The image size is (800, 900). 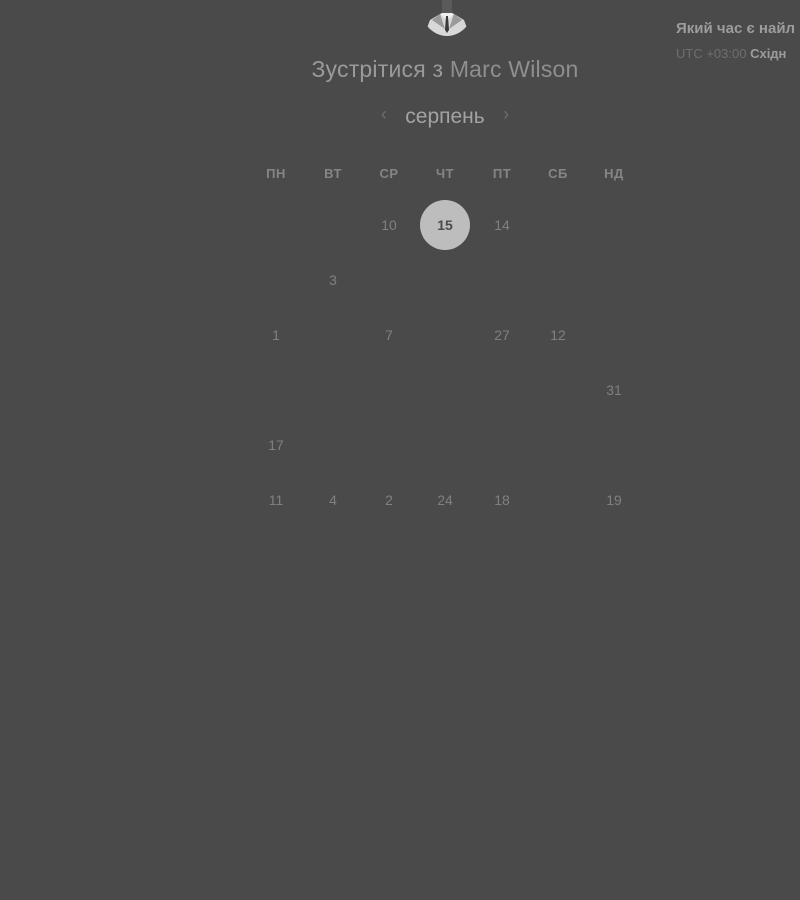 What do you see at coordinates (502, 500) in the screenshot?
I see `day-cell: 18` at bounding box center [502, 500].